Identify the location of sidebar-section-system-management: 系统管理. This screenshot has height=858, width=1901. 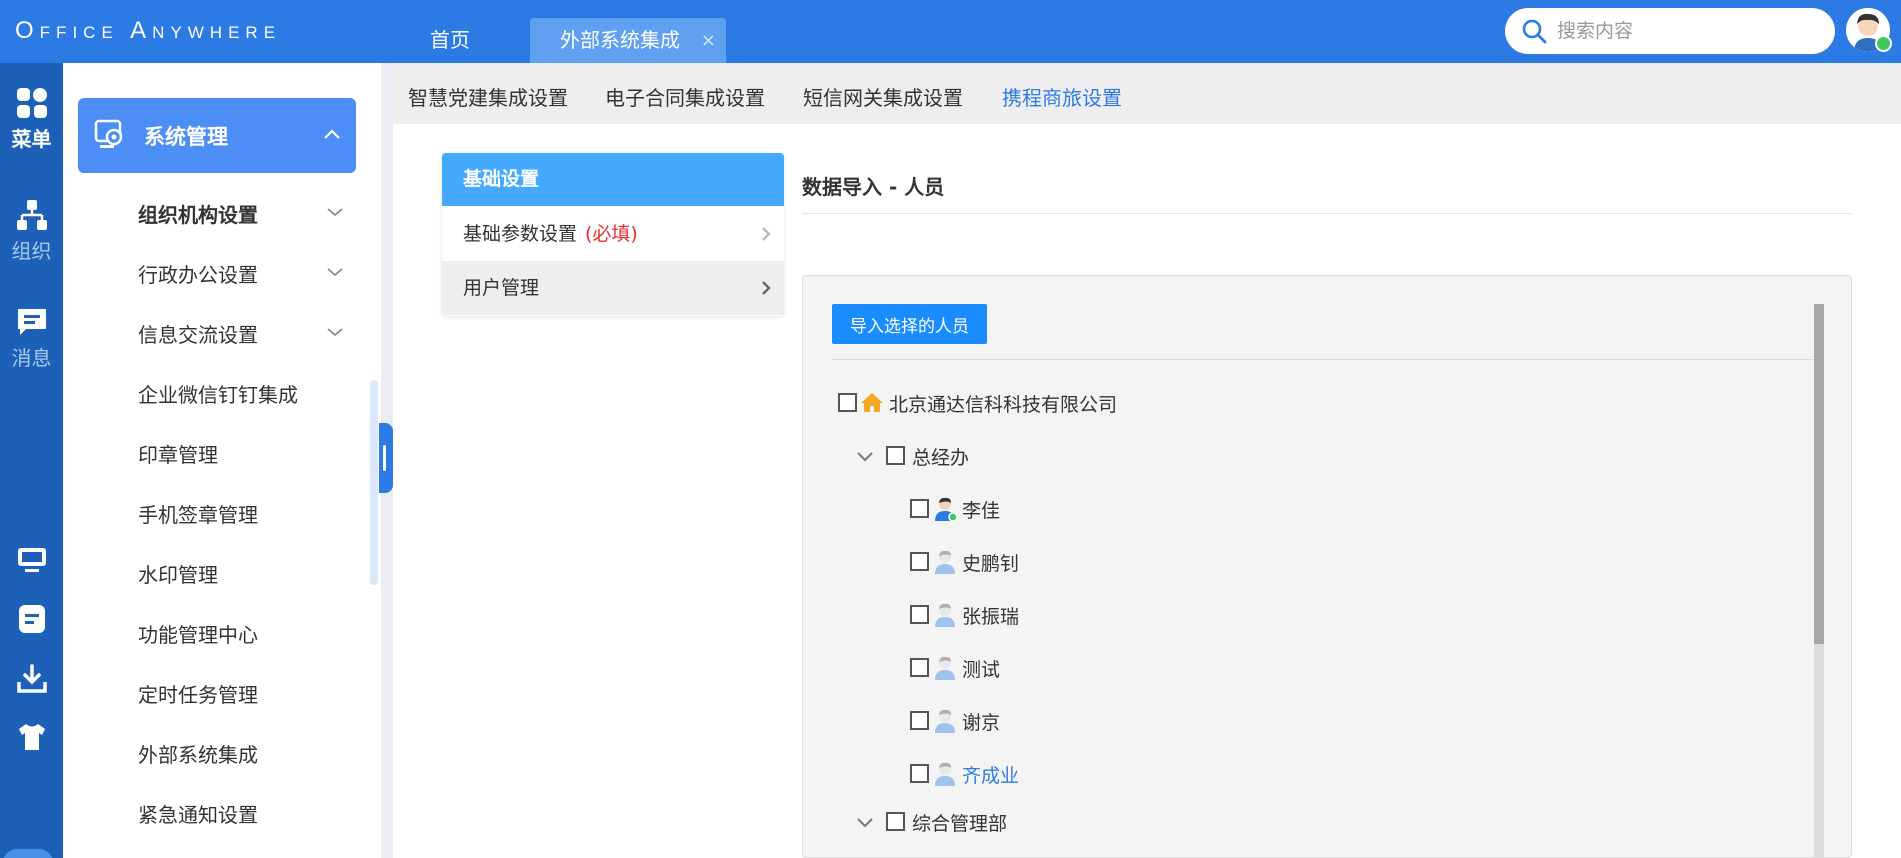
(217, 135).